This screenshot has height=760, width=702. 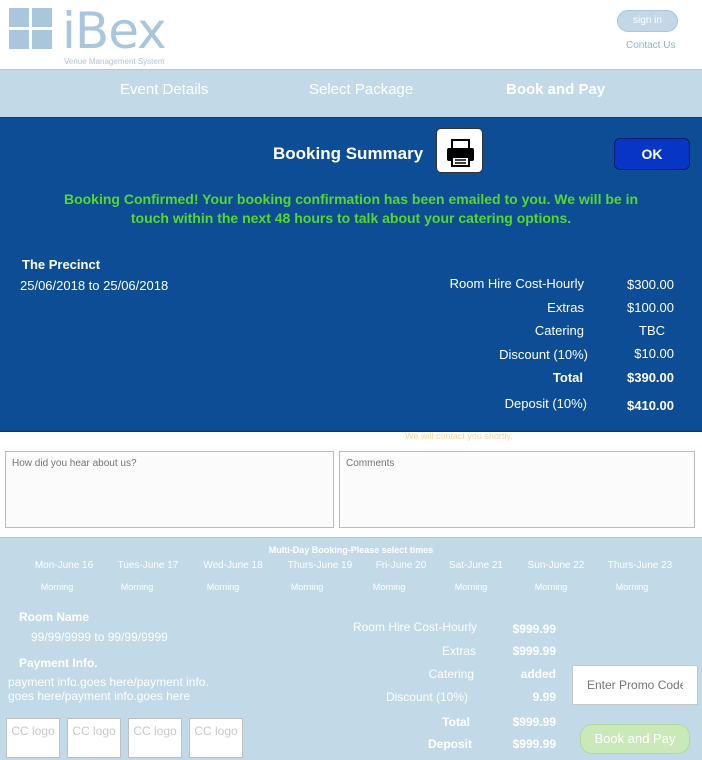 What do you see at coordinates (94, 285) in the screenshot?
I see `booking-dates: 25/06/2018 to 25/06/2018` at bounding box center [94, 285].